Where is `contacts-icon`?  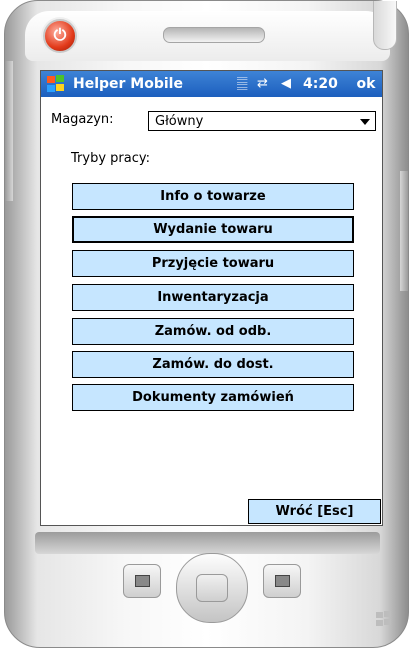
contacts-icon is located at coordinates (282, 581).